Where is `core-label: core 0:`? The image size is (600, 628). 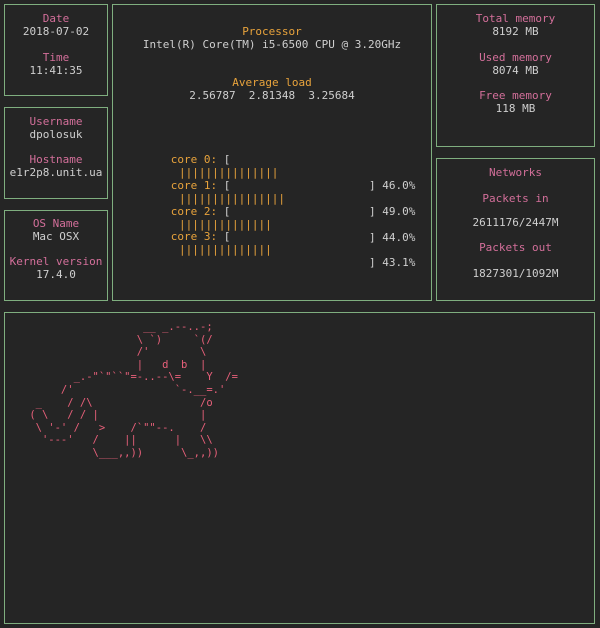 core-label: core 0: is located at coordinates (194, 159).